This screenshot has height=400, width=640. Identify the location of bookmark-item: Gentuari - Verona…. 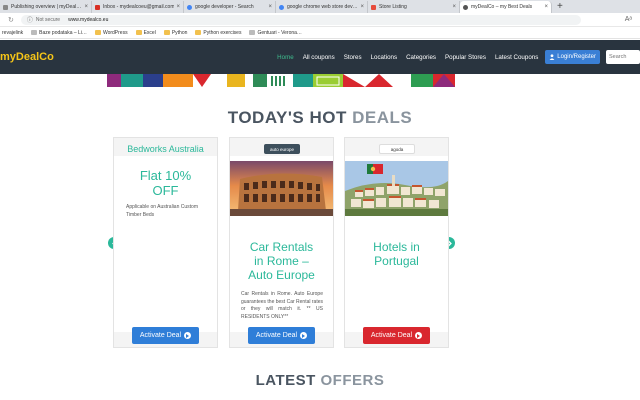
(275, 33).